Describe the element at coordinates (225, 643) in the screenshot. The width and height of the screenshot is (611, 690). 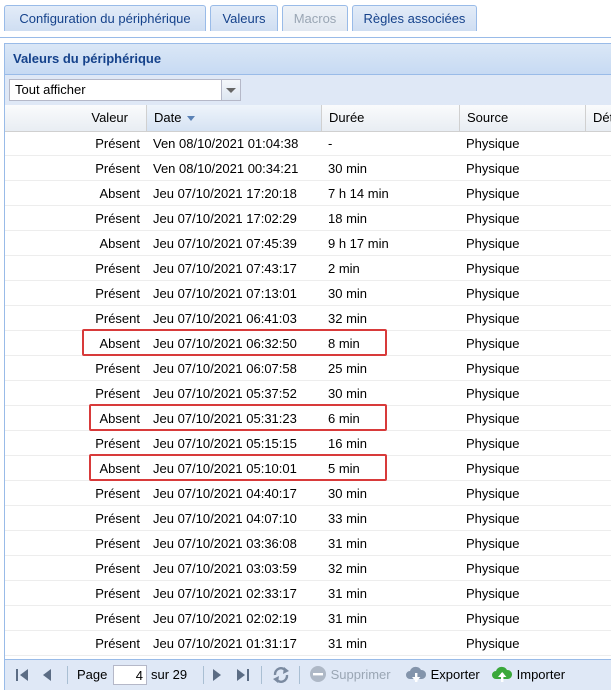
I see `cell-date: Jeu 07/10/2021 01:31:17` at that location.